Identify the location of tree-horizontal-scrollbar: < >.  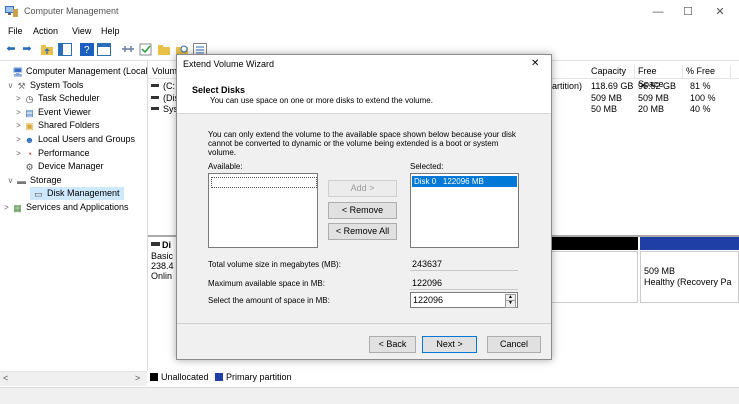
(73, 378).